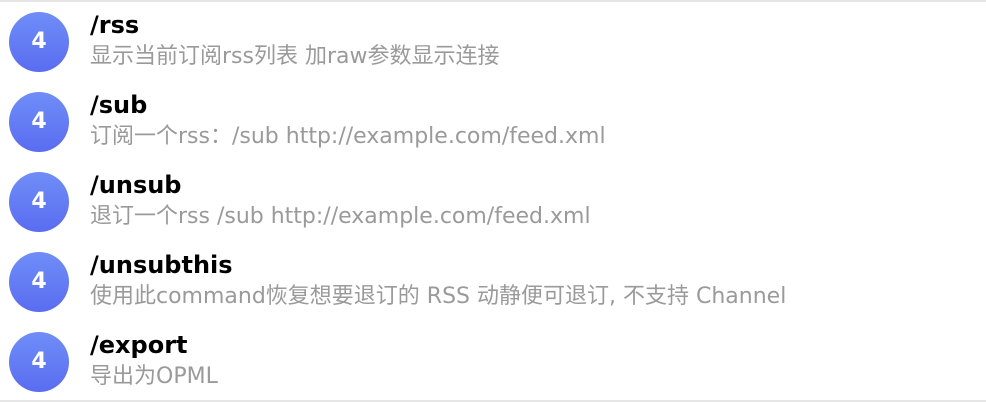 The height and width of the screenshot is (402, 986). I want to click on command-description: 导出为OPML, so click(154, 376).